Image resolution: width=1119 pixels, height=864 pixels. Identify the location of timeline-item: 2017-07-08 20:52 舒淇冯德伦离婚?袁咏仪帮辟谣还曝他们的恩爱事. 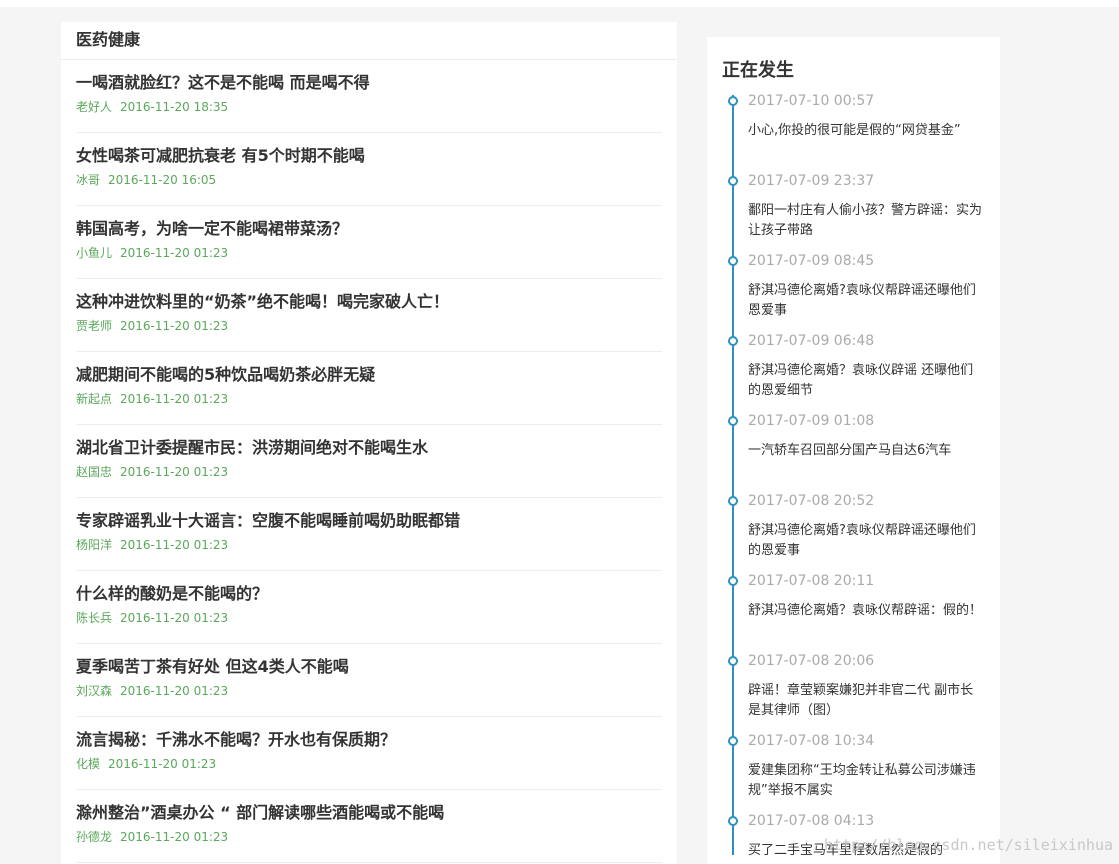
(853, 531).